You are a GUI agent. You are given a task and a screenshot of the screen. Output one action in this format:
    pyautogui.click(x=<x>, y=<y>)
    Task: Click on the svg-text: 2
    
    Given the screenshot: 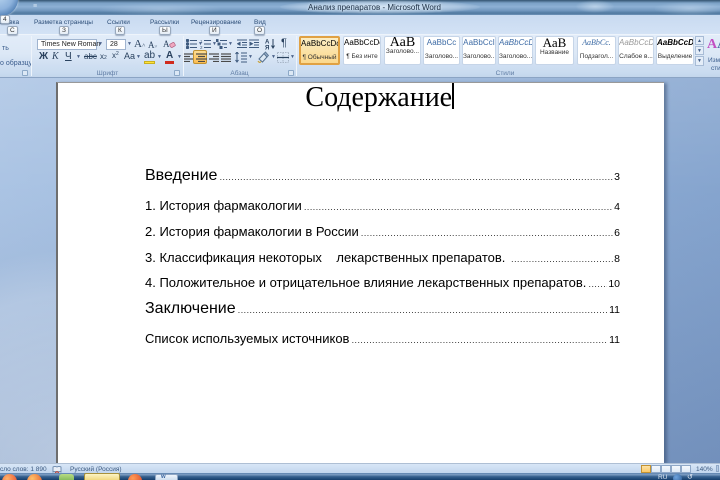 What is the action you would take?
    pyautogui.click(x=201, y=47)
    